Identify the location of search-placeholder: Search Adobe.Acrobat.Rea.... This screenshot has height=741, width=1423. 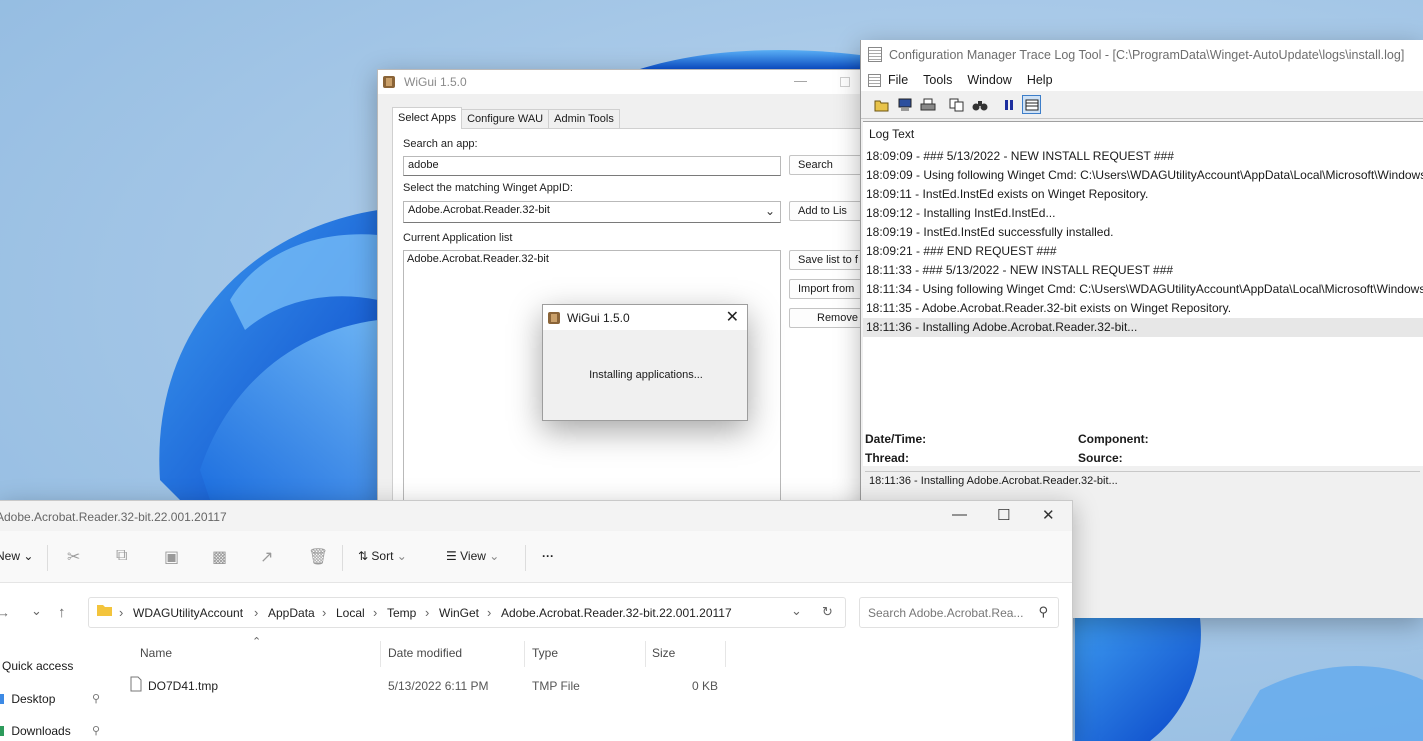
(946, 613).